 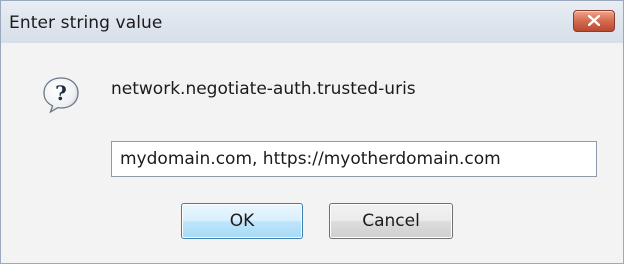 I want to click on cancel-button: Cancel, so click(x=391, y=221).